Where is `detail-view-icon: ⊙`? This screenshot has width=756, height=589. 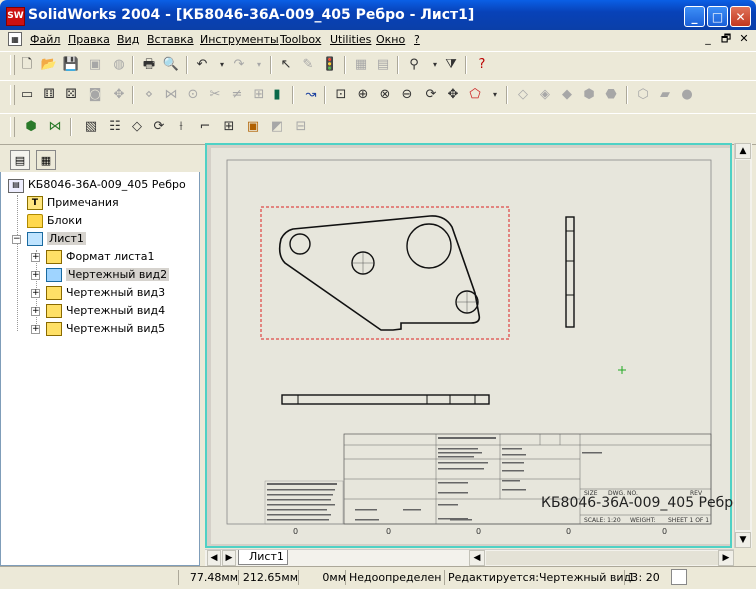
detail-view-icon: ⊙ is located at coordinates (193, 95).